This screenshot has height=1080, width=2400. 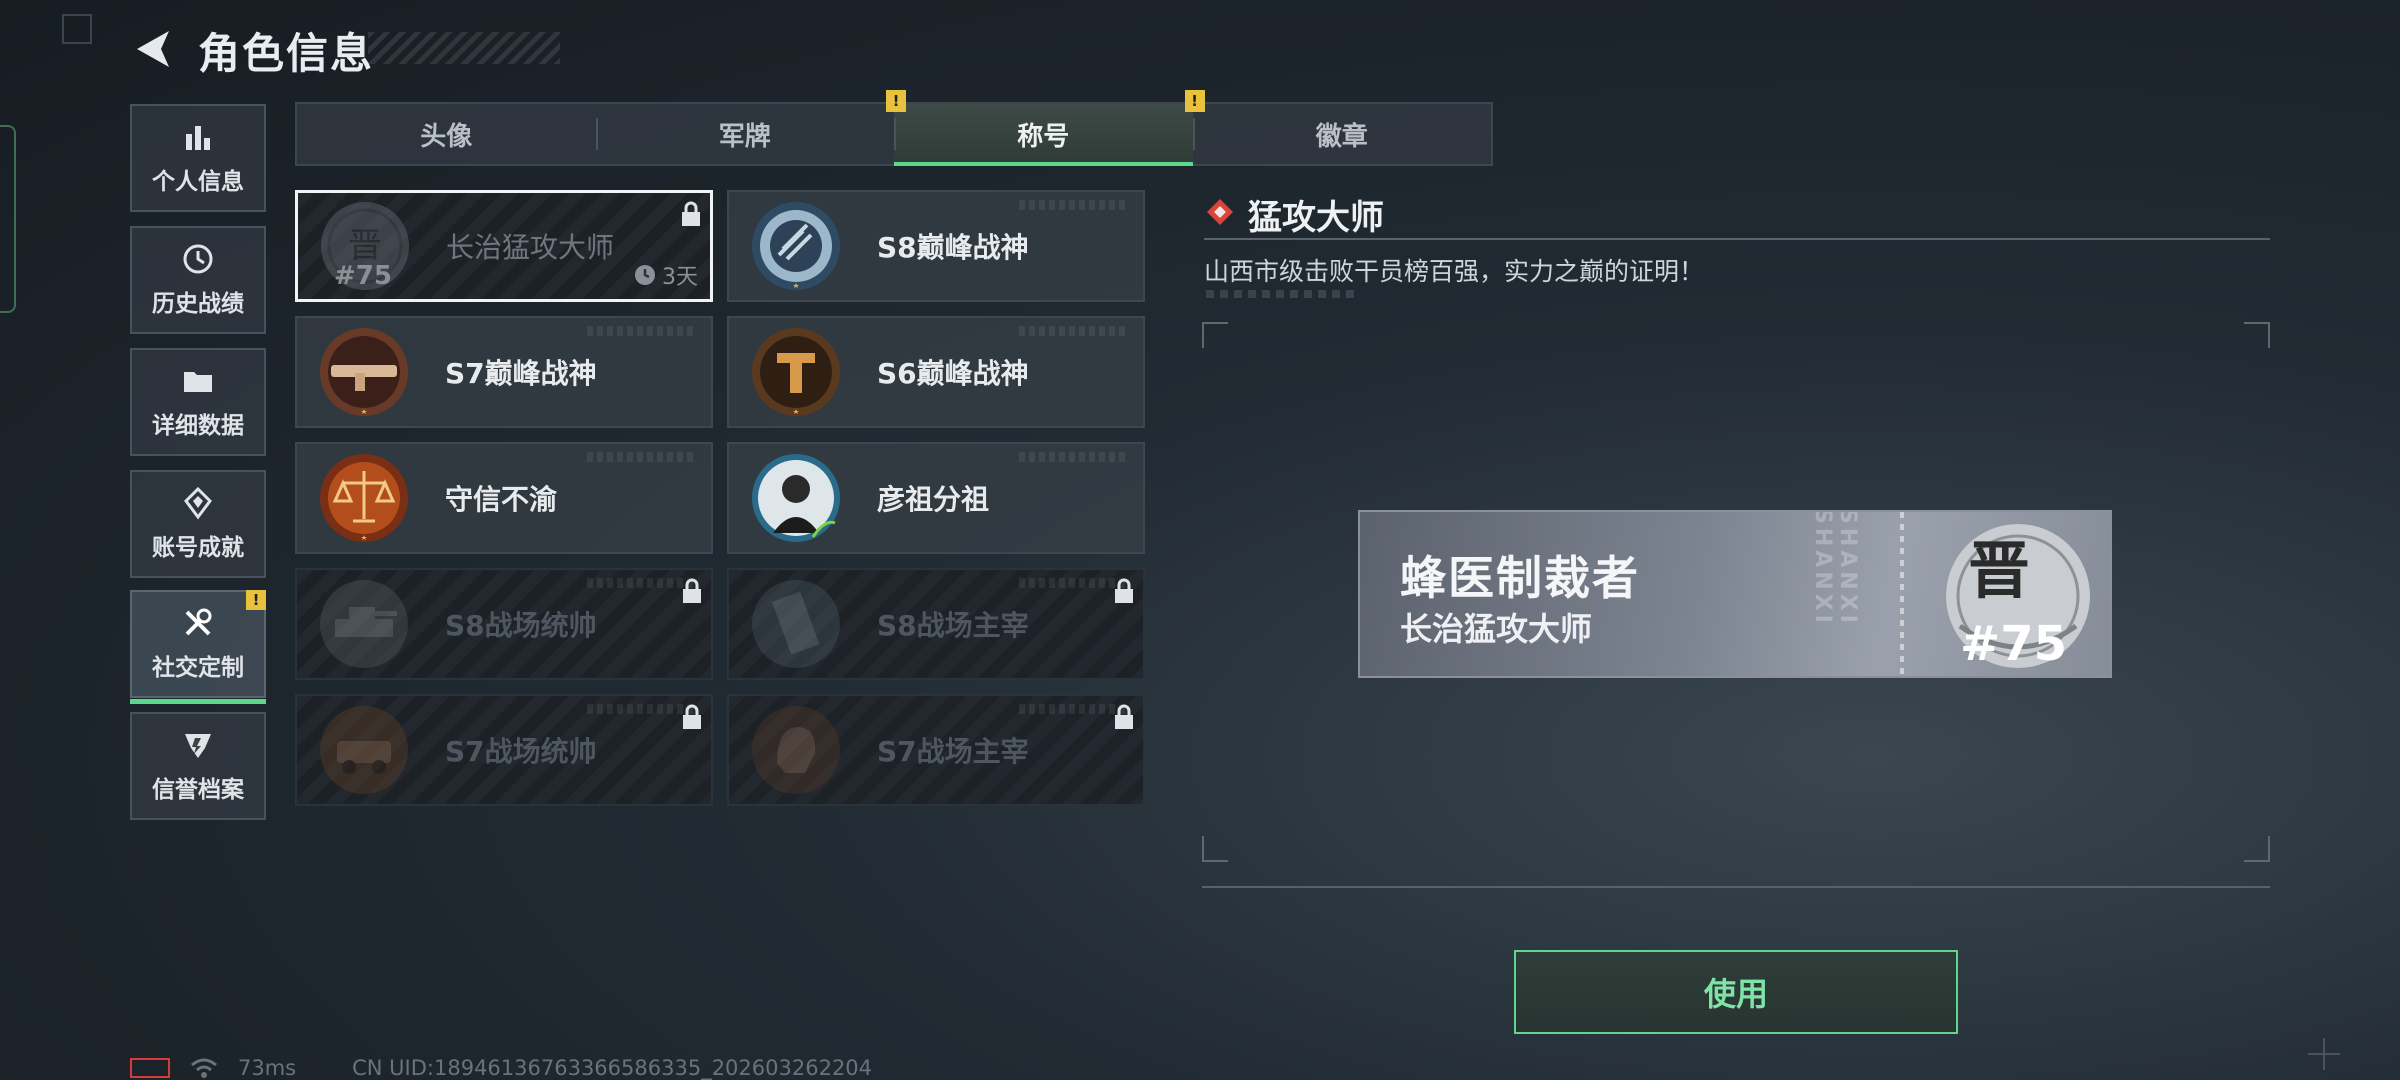 What do you see at coordinates (521, 751) in the screenshot?
I see `title-name: S7战场统帅` at bounding box center [521, 751].